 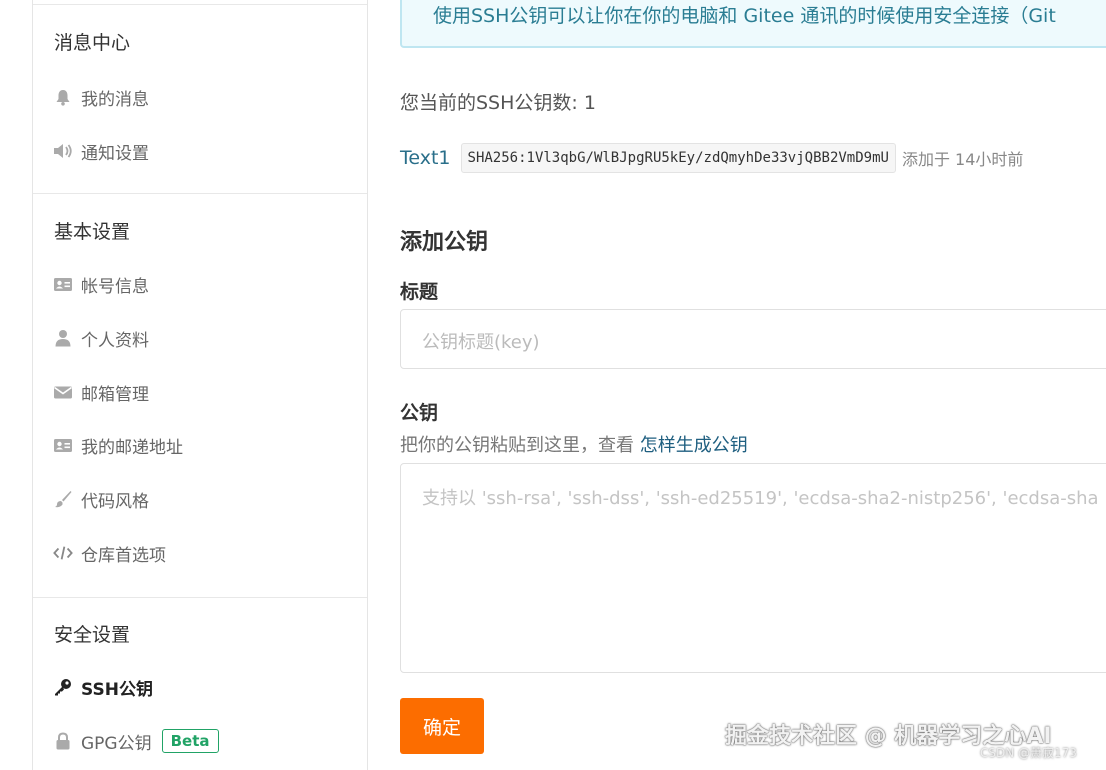 What do you see at coordinates (63, 499) in the screenshot?
I see `brush-icon` at bounding box center [63, 499].